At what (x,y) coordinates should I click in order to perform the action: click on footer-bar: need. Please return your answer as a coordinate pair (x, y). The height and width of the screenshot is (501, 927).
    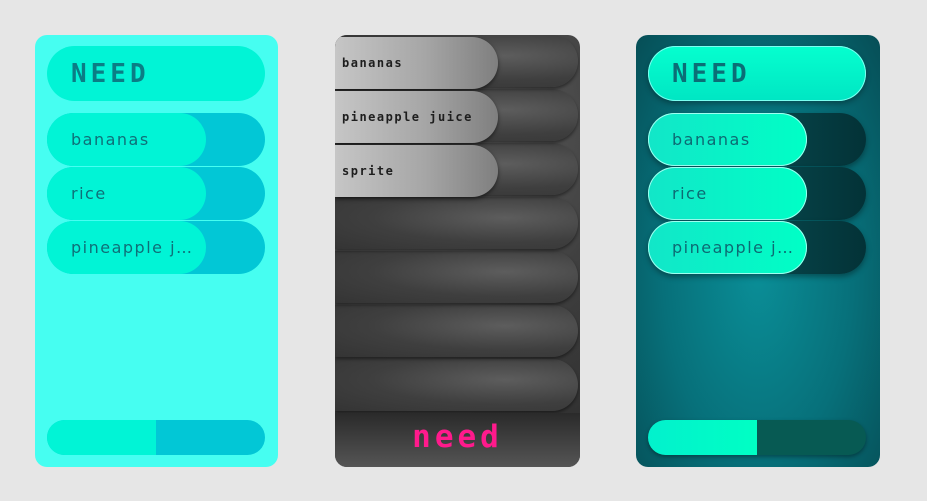
    Looking at the image, I should click on (457, 440).